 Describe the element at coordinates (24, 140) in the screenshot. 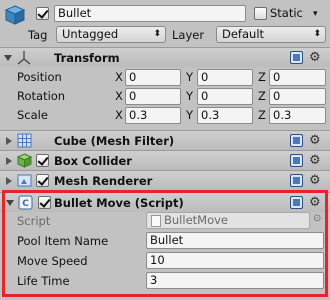

I see `mesh-filter-grid-icon` at that location.